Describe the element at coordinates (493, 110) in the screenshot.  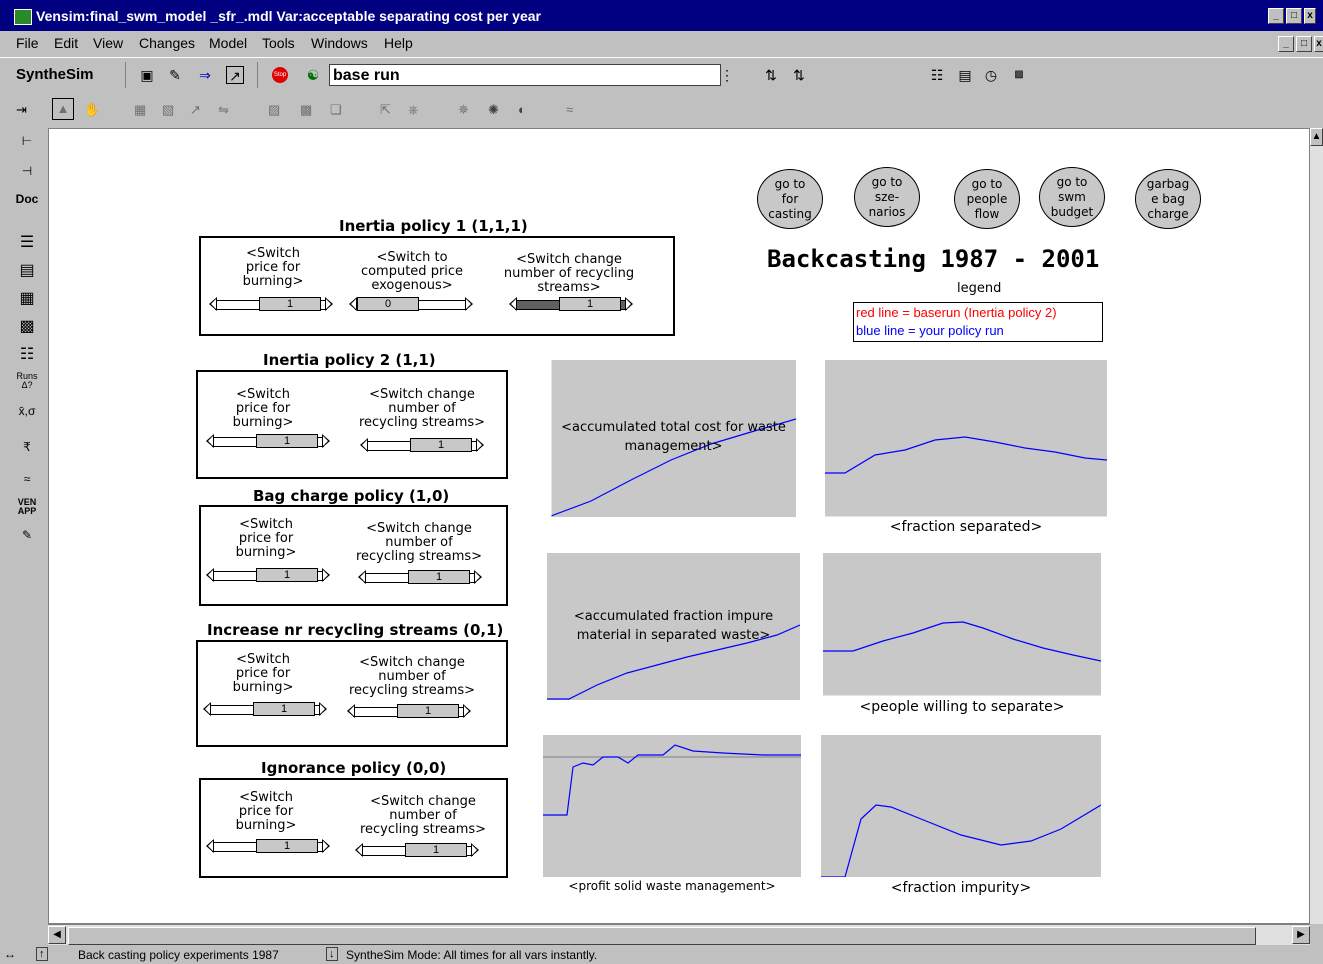
I see `equations-icon: ✺` at that location.